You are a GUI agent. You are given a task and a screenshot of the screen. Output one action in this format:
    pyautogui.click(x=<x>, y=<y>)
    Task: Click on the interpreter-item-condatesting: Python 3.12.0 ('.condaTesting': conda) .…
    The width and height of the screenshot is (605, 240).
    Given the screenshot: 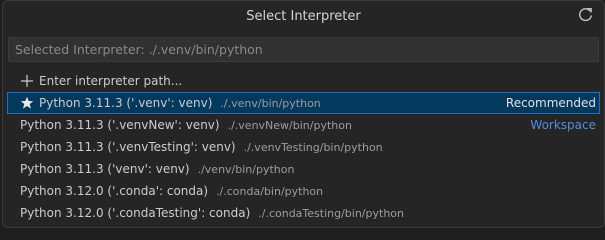 What is the action you would take?
    pyautogui.click(x=303, y=213)
    